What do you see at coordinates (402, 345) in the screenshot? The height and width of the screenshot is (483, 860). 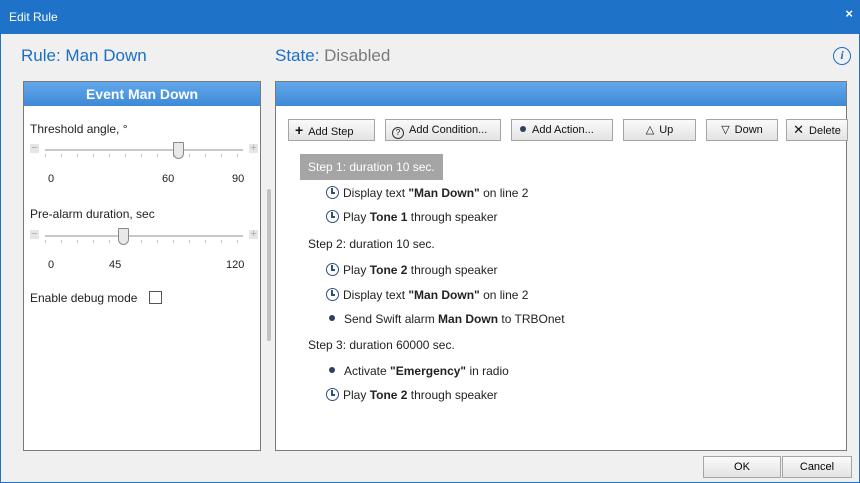 I see `step-duration: duration 60000 sec.` at bounding box center [402, 345].